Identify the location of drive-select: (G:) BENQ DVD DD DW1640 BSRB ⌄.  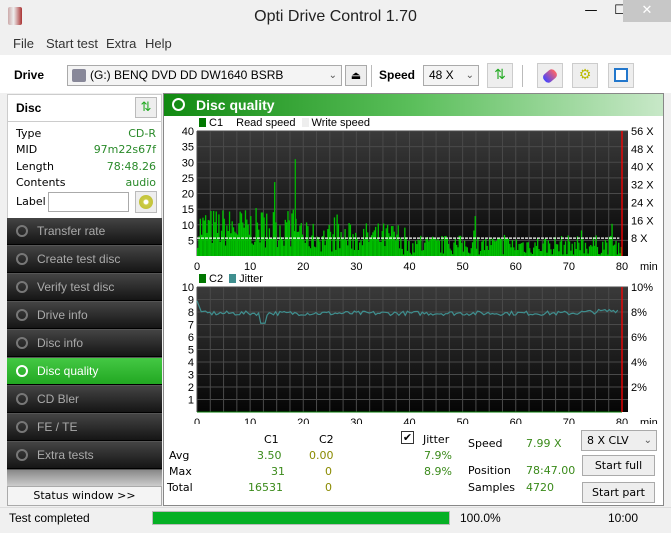
(204, 75).